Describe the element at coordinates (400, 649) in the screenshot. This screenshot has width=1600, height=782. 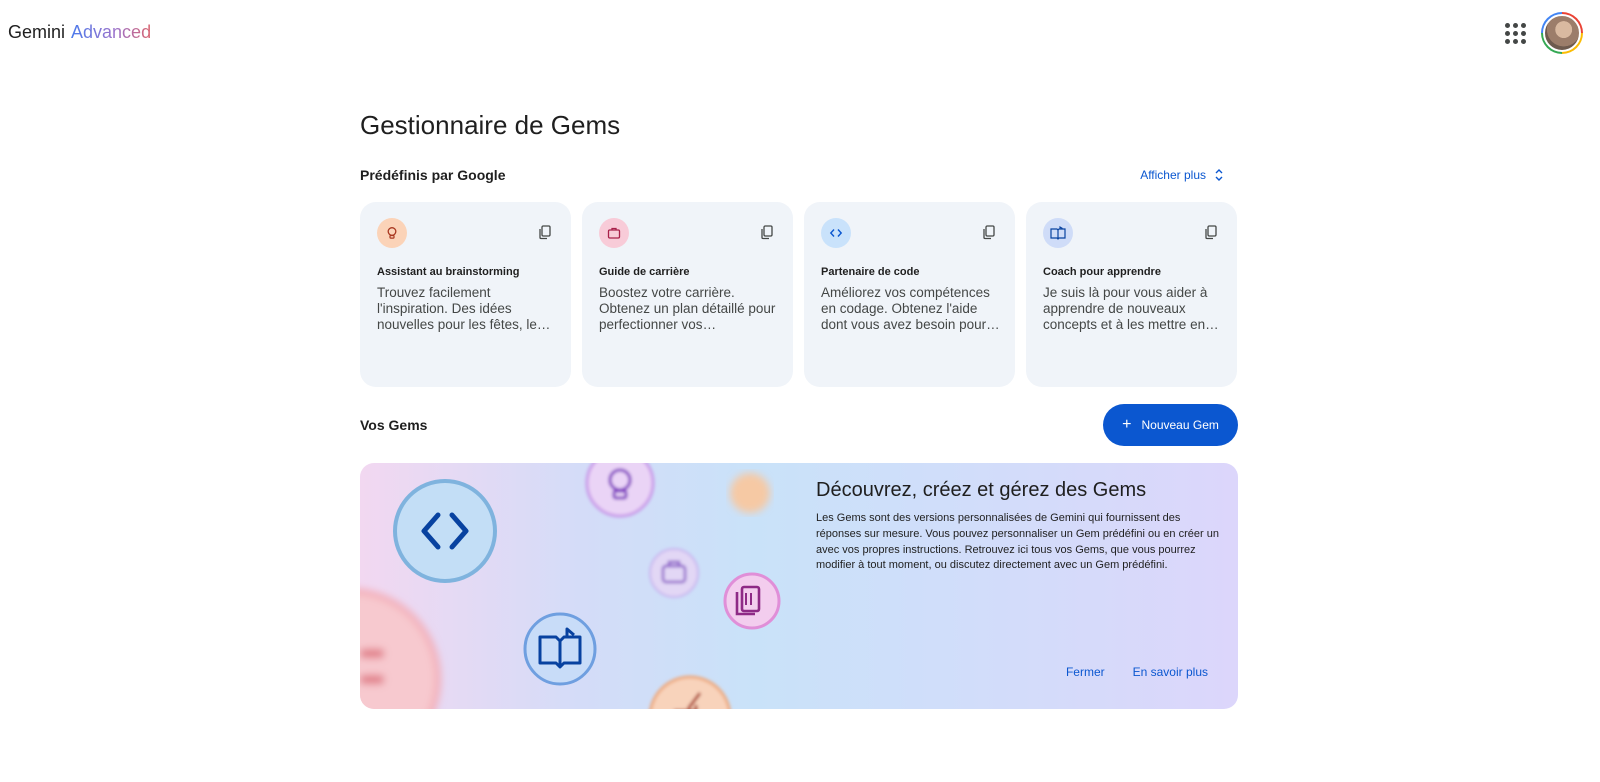
I see `blurred-list-icon` at that location.